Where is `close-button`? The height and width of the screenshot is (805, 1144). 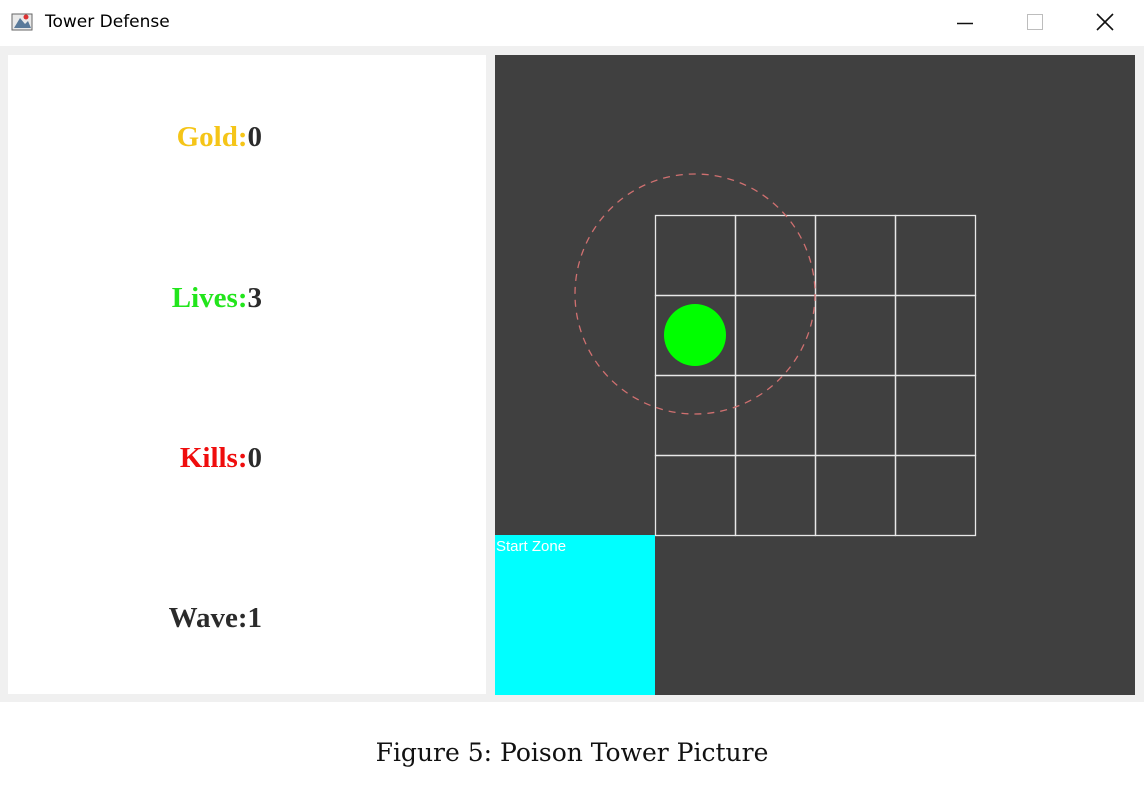
close-button is located at coordinates (1105, 23).